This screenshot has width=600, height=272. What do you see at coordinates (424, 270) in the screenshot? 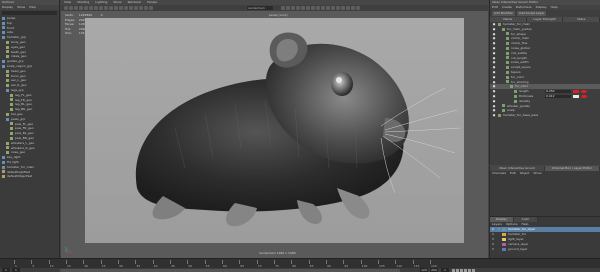
I see `playback-end-field: 120` at bounding box center [424, 270].